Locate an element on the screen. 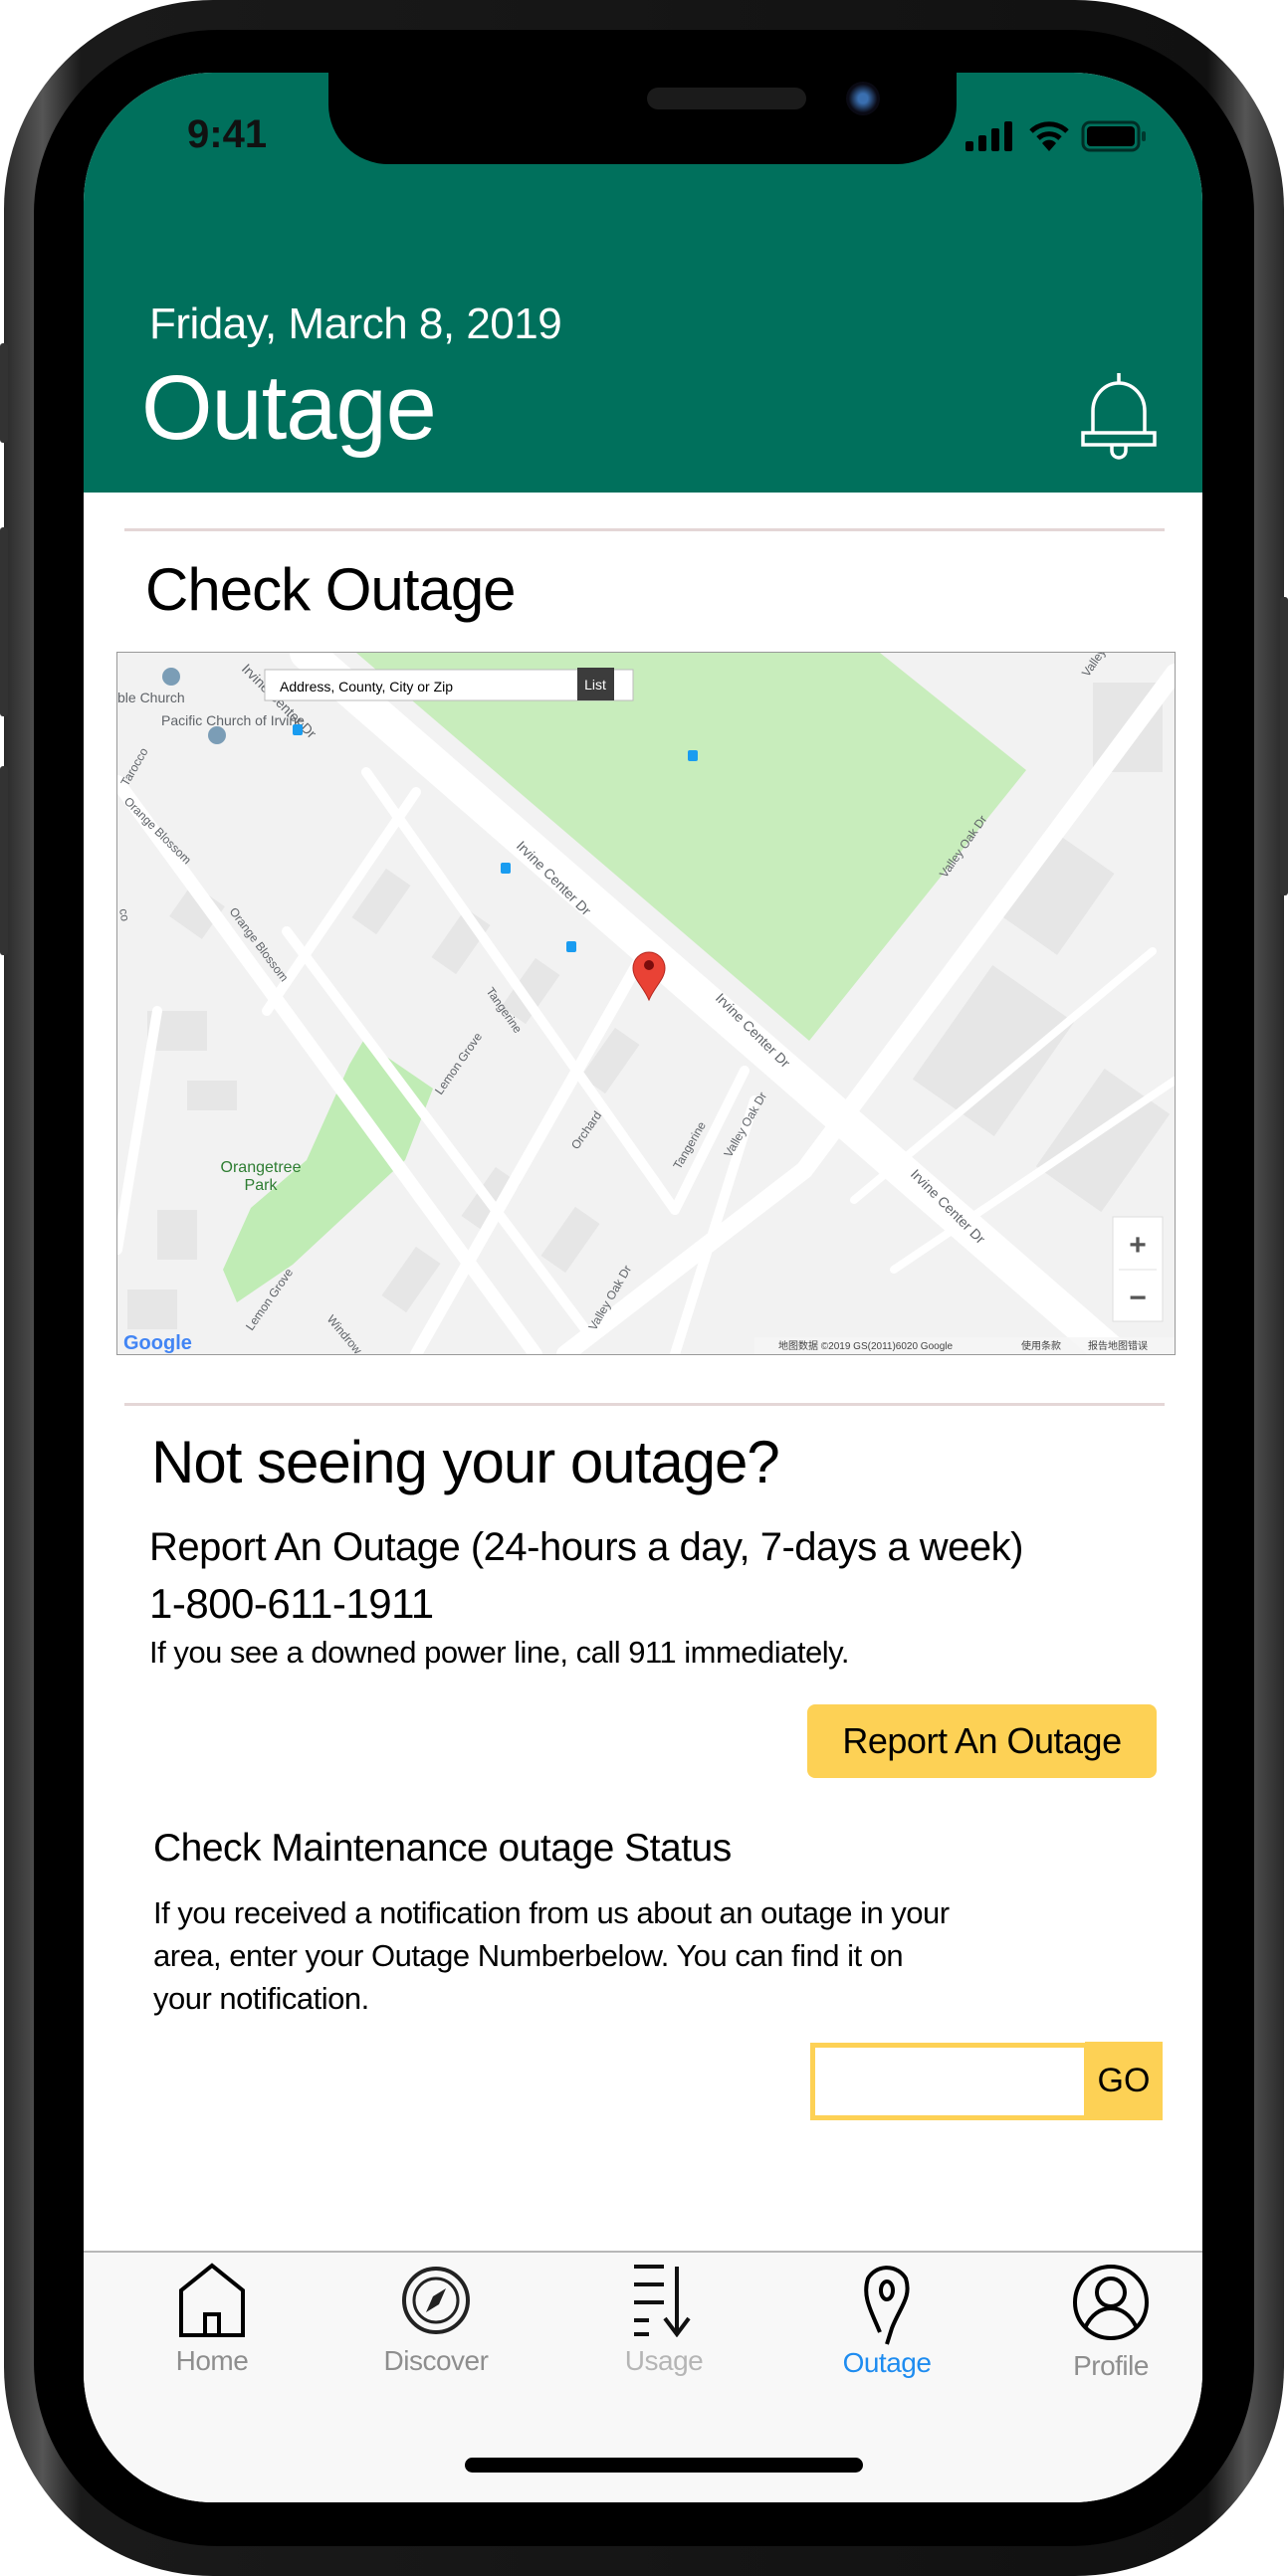 This screenshot has width=1288, height=2576. check-outage-heading: Check Outage is located at coordinates (331, 590).